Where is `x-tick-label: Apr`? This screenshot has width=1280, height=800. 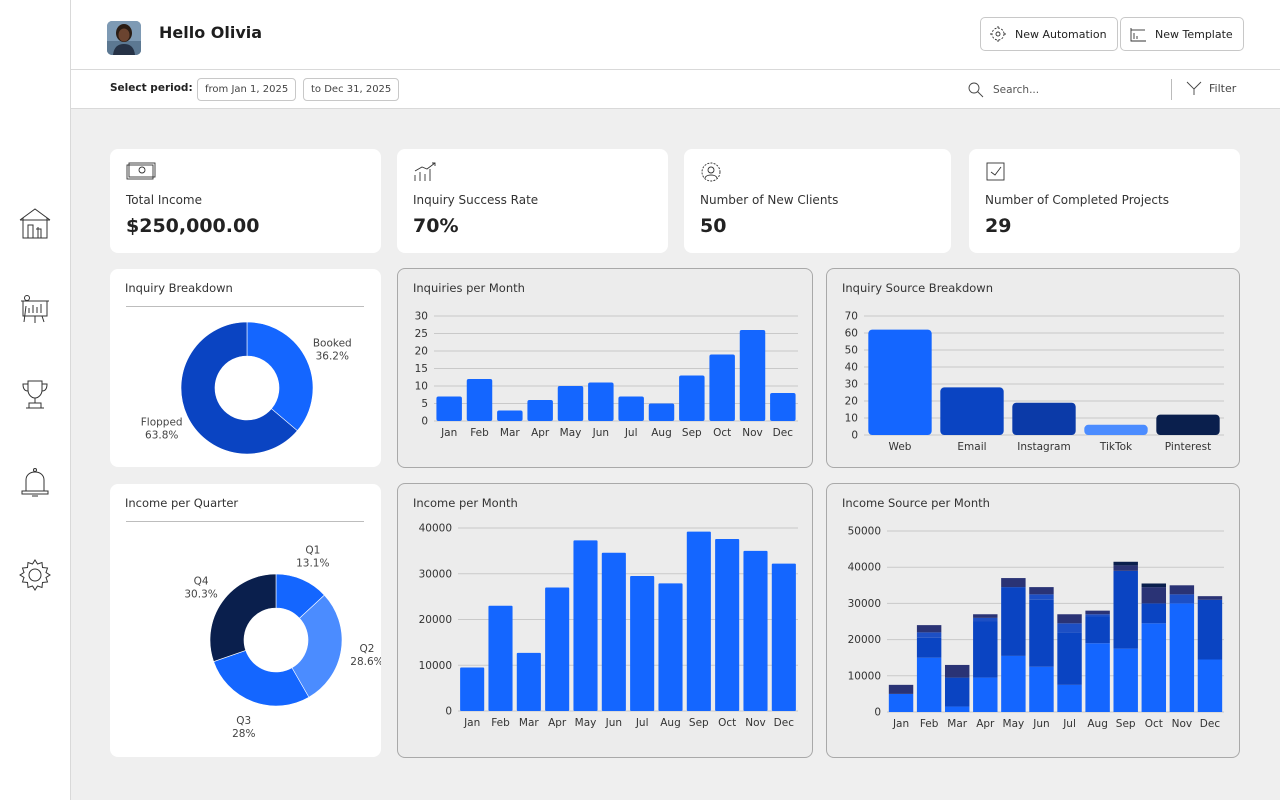
x-tick-label: Apr is located at coordinates (540, 433).